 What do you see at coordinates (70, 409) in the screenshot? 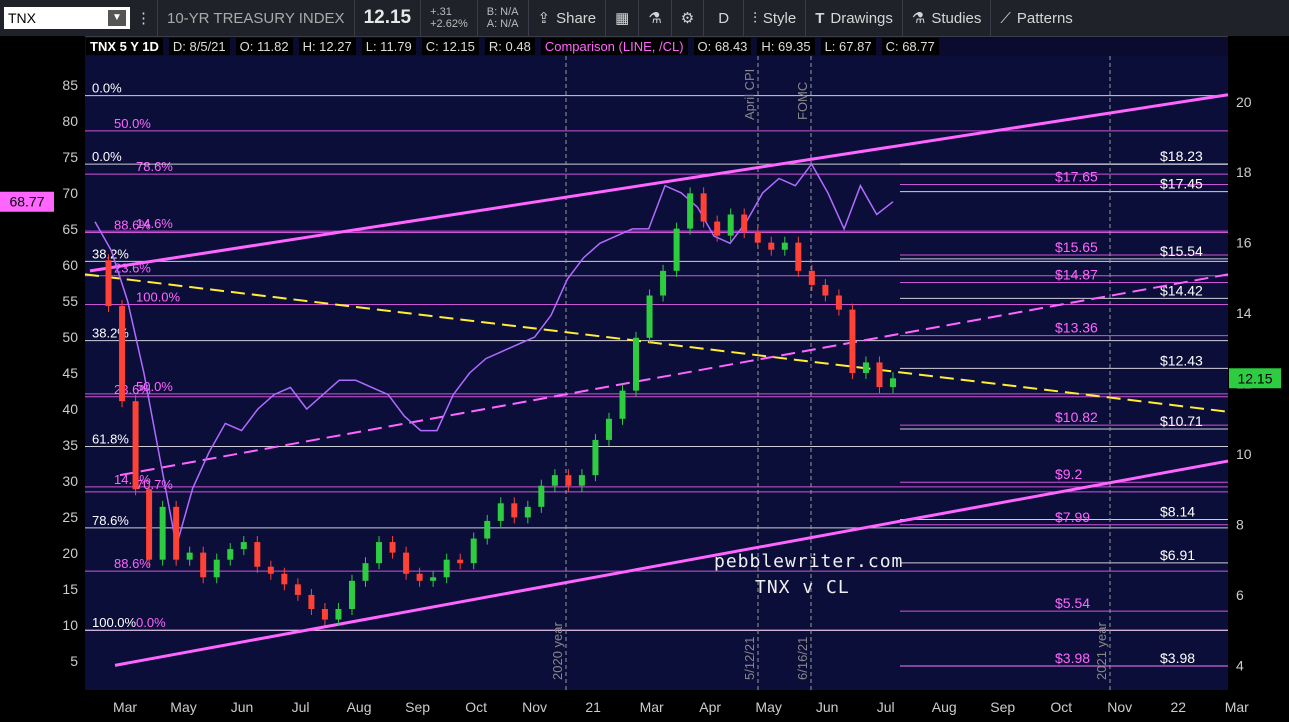
I see `left-axis-tick-7: 40` at bounding box center [70, 409].